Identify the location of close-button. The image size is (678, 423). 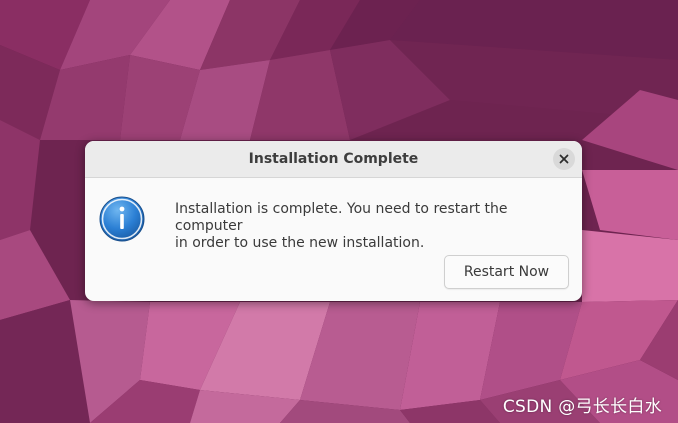
(564, 159).